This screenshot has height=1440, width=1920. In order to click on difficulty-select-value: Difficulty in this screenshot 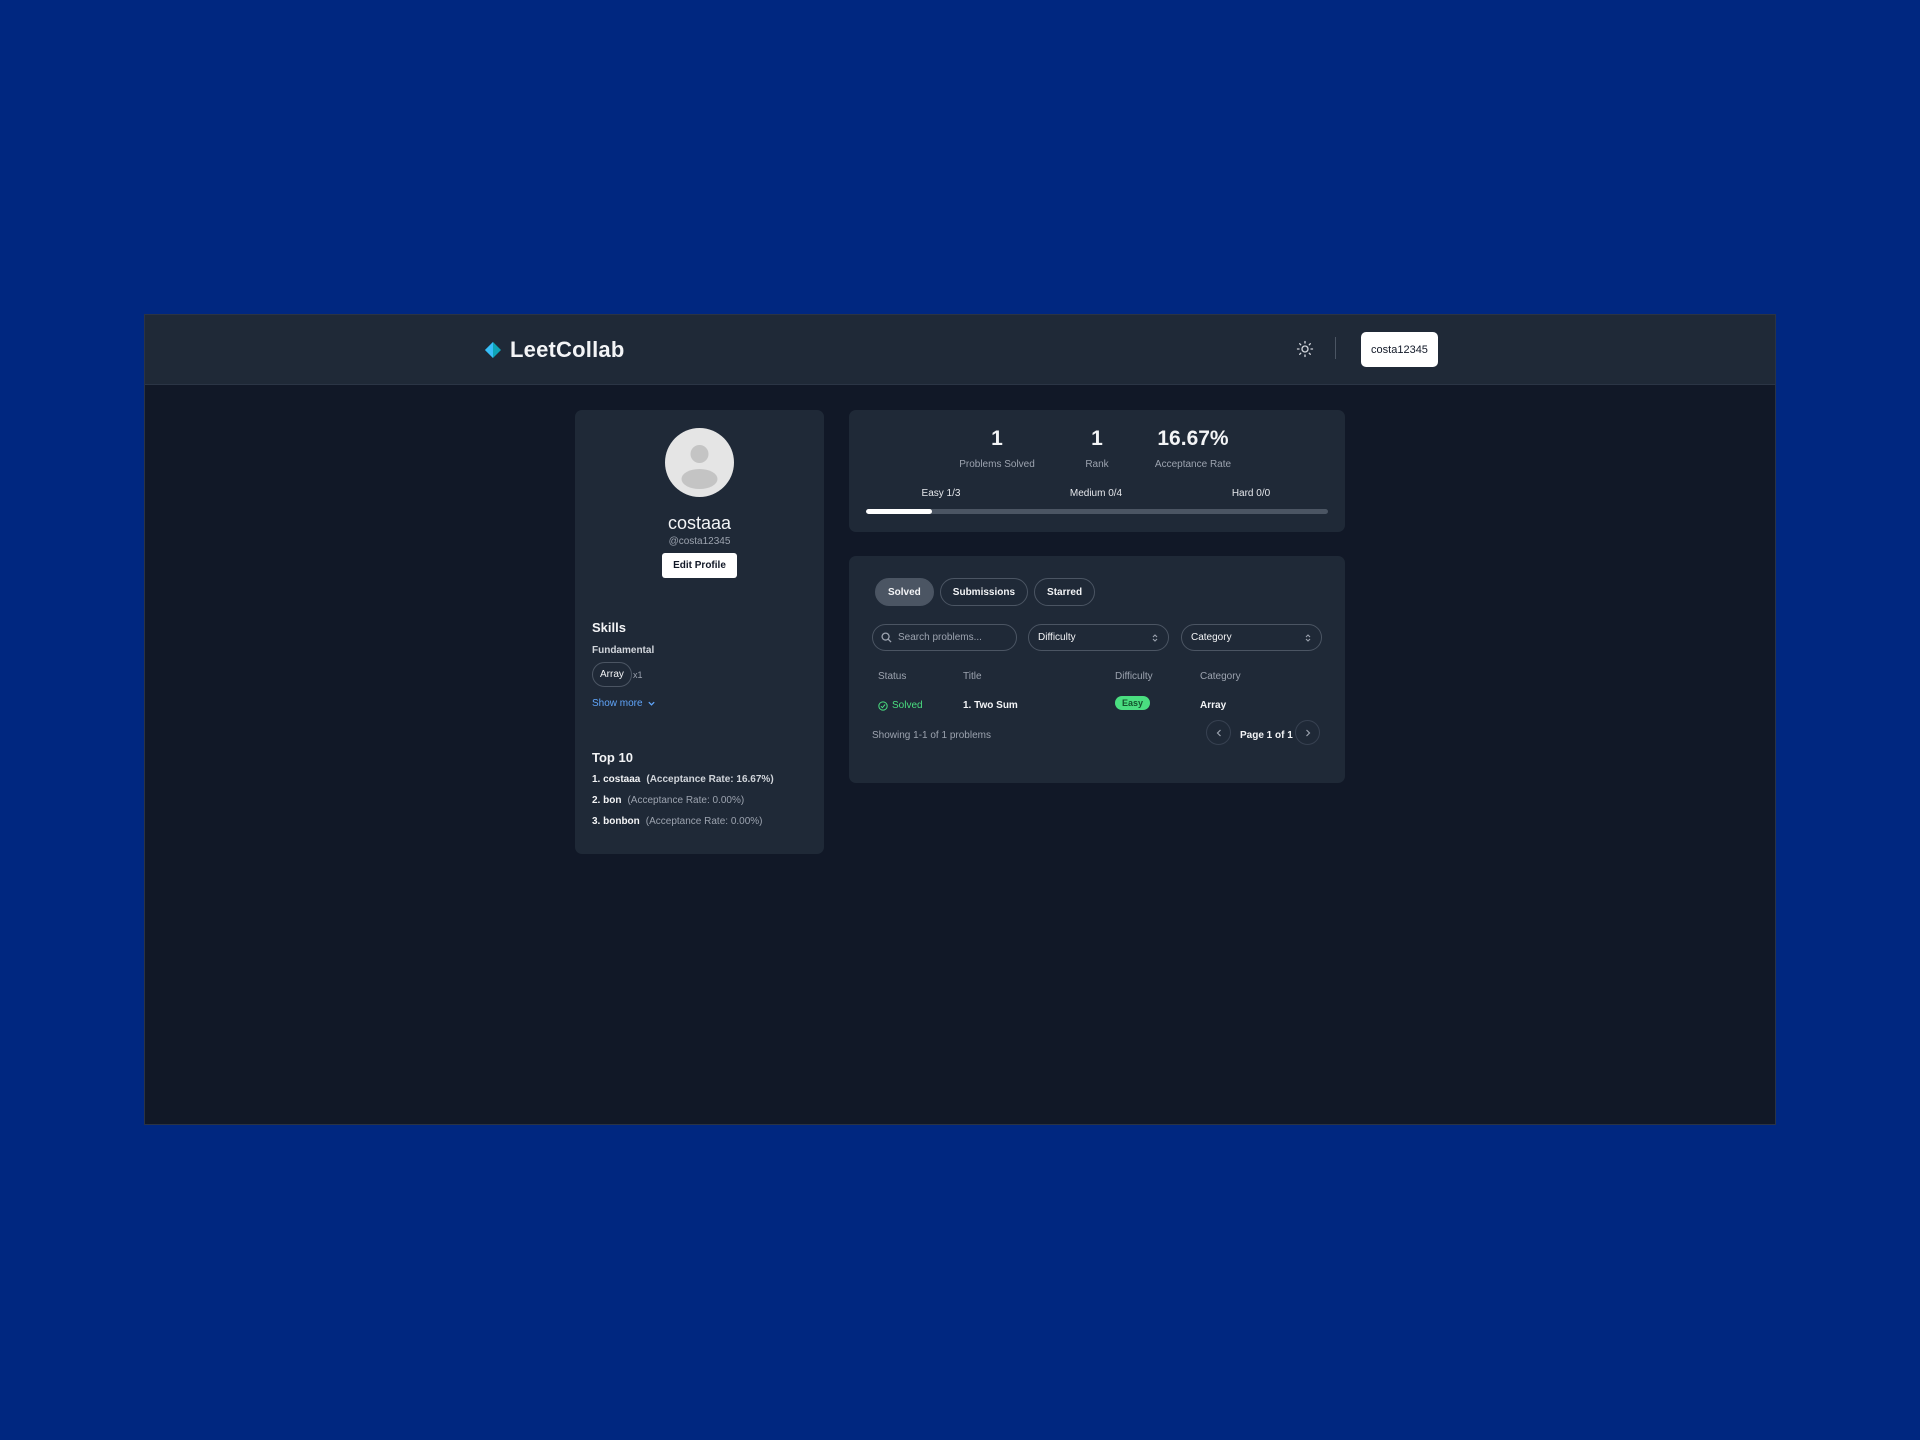, I will do `click(1057, 637)`.